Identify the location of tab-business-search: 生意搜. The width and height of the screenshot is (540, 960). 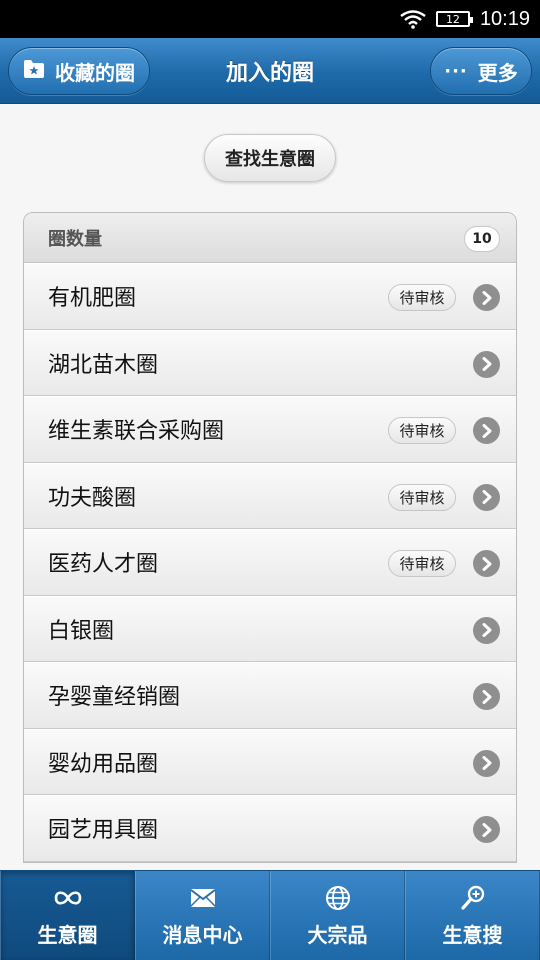
(472, 915).